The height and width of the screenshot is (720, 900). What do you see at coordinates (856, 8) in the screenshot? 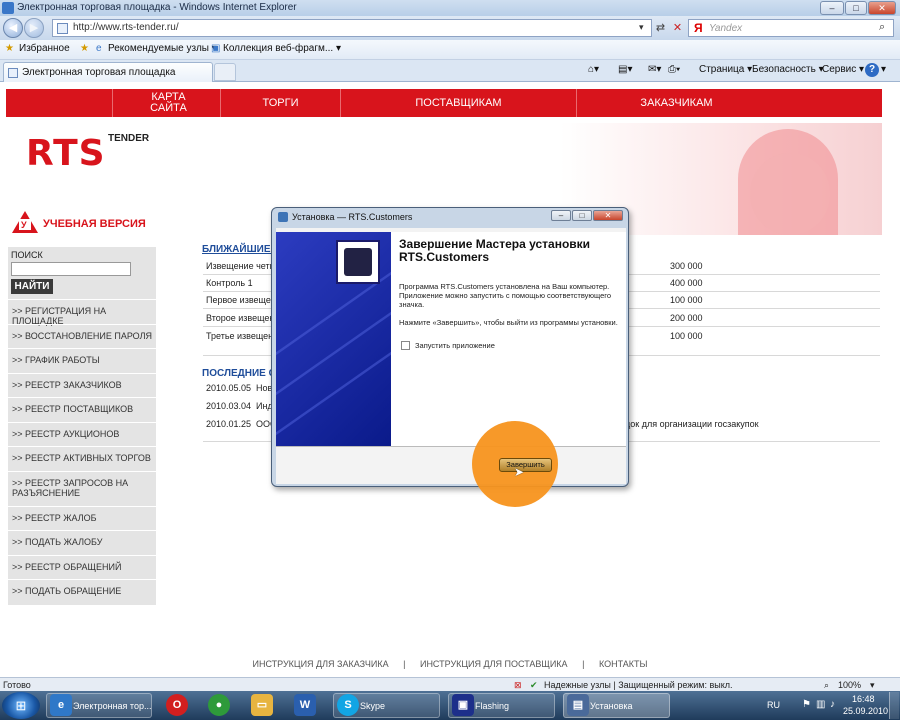
I see `maximize-button: □` at bounding box center [856, 8].